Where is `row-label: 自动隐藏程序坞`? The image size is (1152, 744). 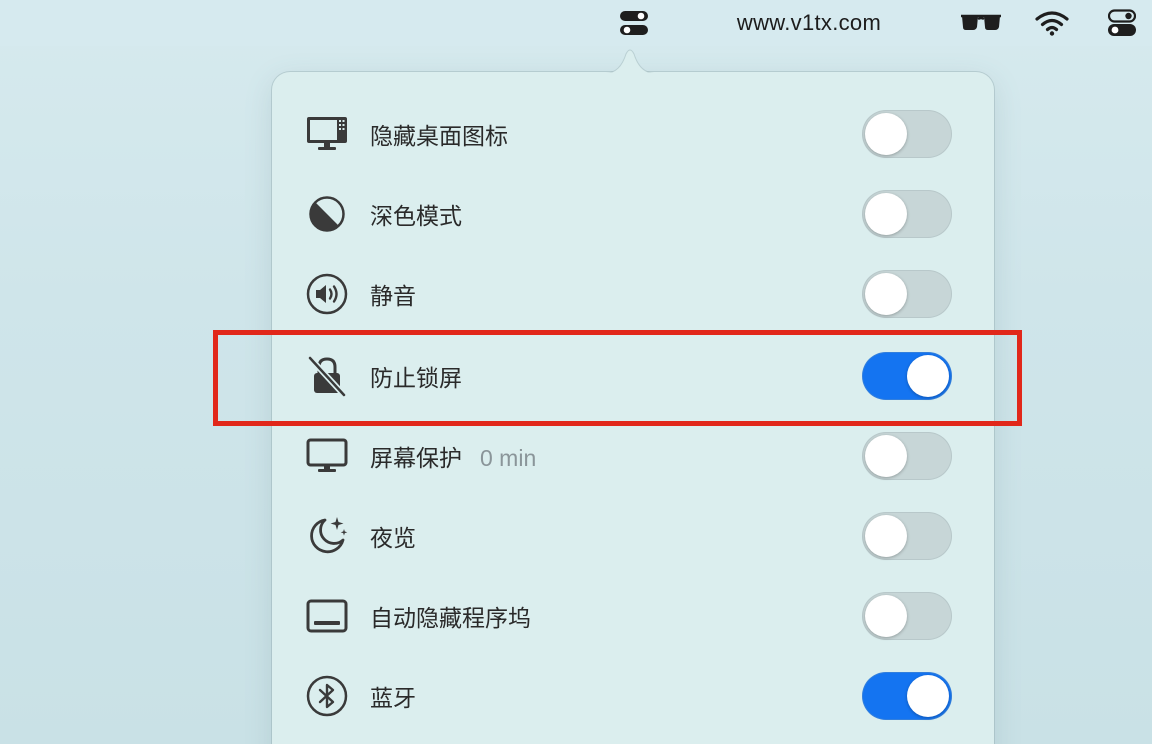
row-label: 自动隐藏程序坞 is located at coordinates (450, 619).